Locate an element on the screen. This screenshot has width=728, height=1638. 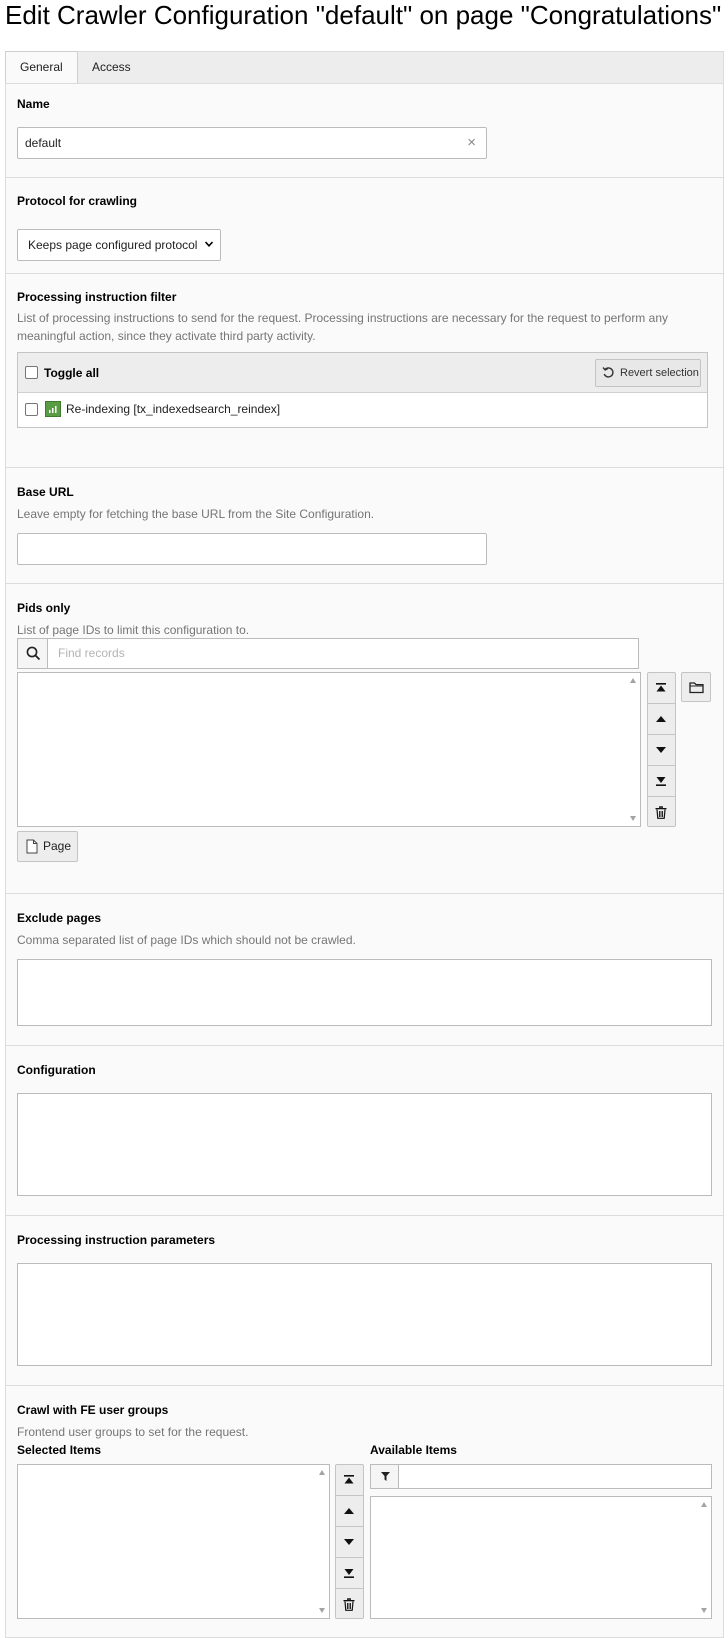
name-input-value: default is located at coordinates (43, 143).